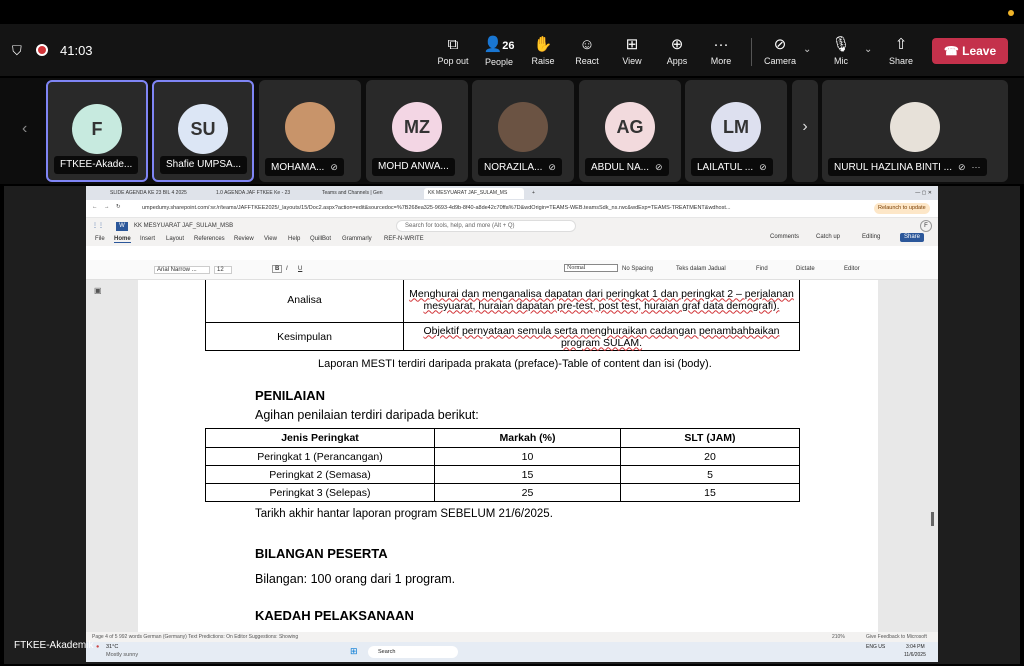  Describe the element at coordinates (838, 637) in the screenshot. I see `zoom-level: 210%` at that location.